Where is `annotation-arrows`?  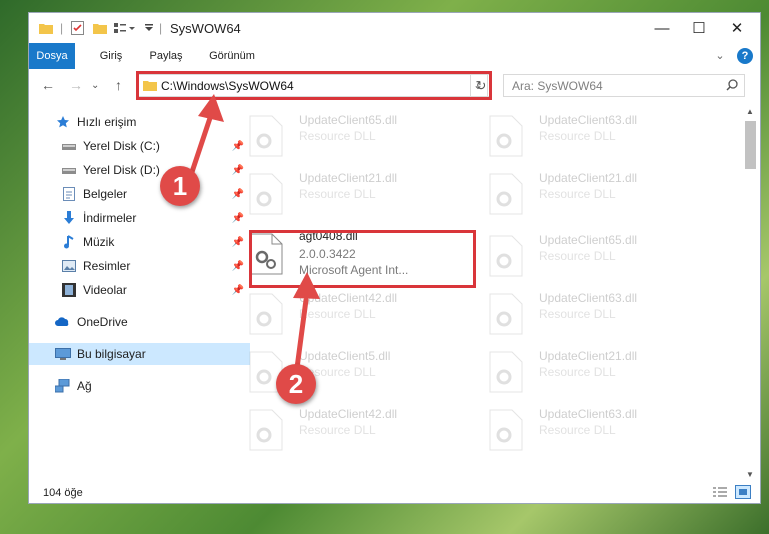
annotation-arrows is located at coordinates (253, 232).